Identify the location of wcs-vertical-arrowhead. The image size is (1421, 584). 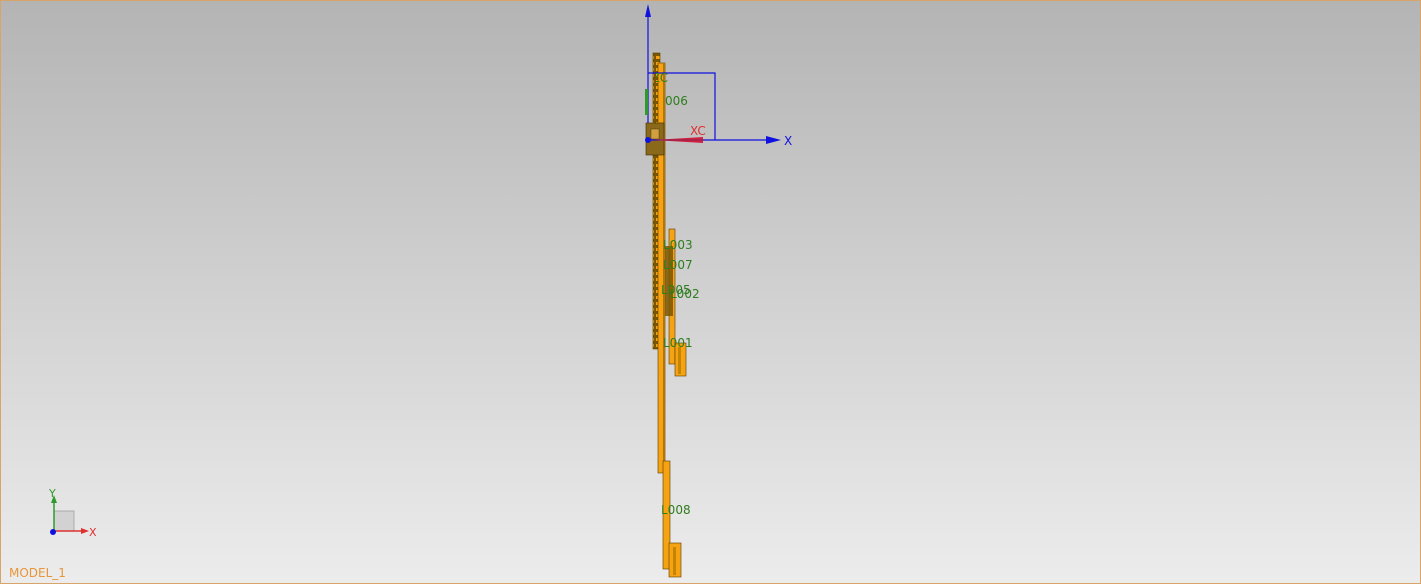
(648, 10).